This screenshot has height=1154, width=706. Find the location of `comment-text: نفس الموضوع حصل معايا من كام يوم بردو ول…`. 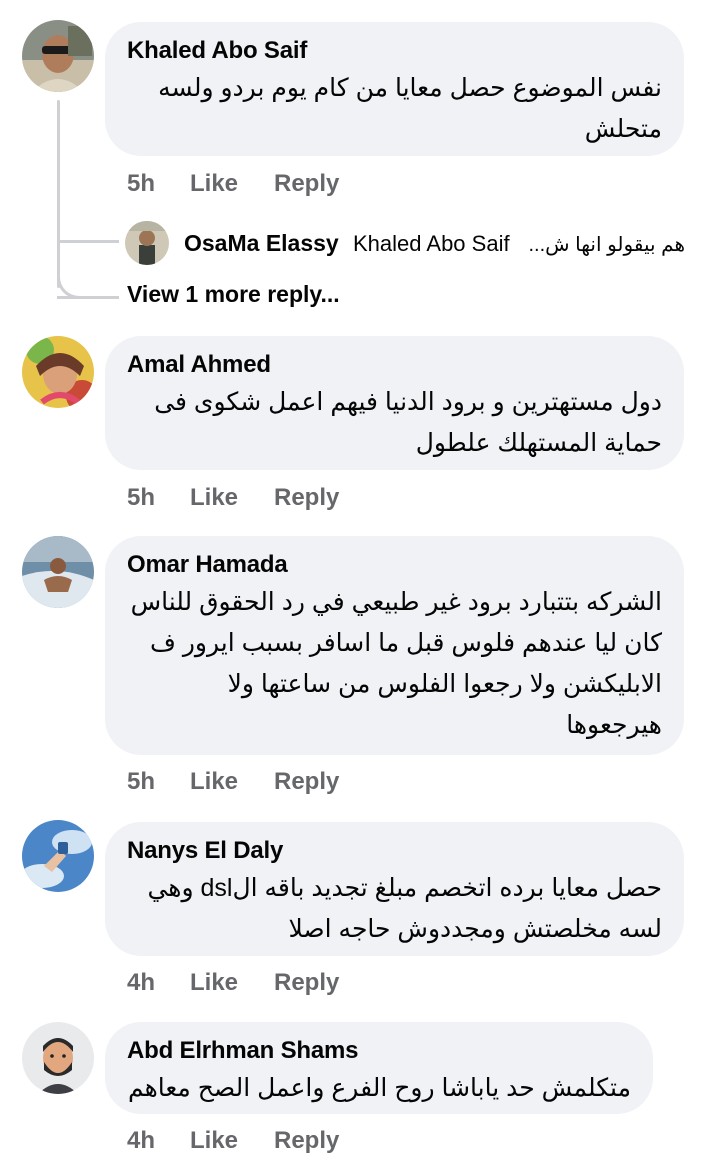

comment-text: نفس الموضوع حصل معايا من كام يوم بردو ول… is located at coordinates (410, 108).